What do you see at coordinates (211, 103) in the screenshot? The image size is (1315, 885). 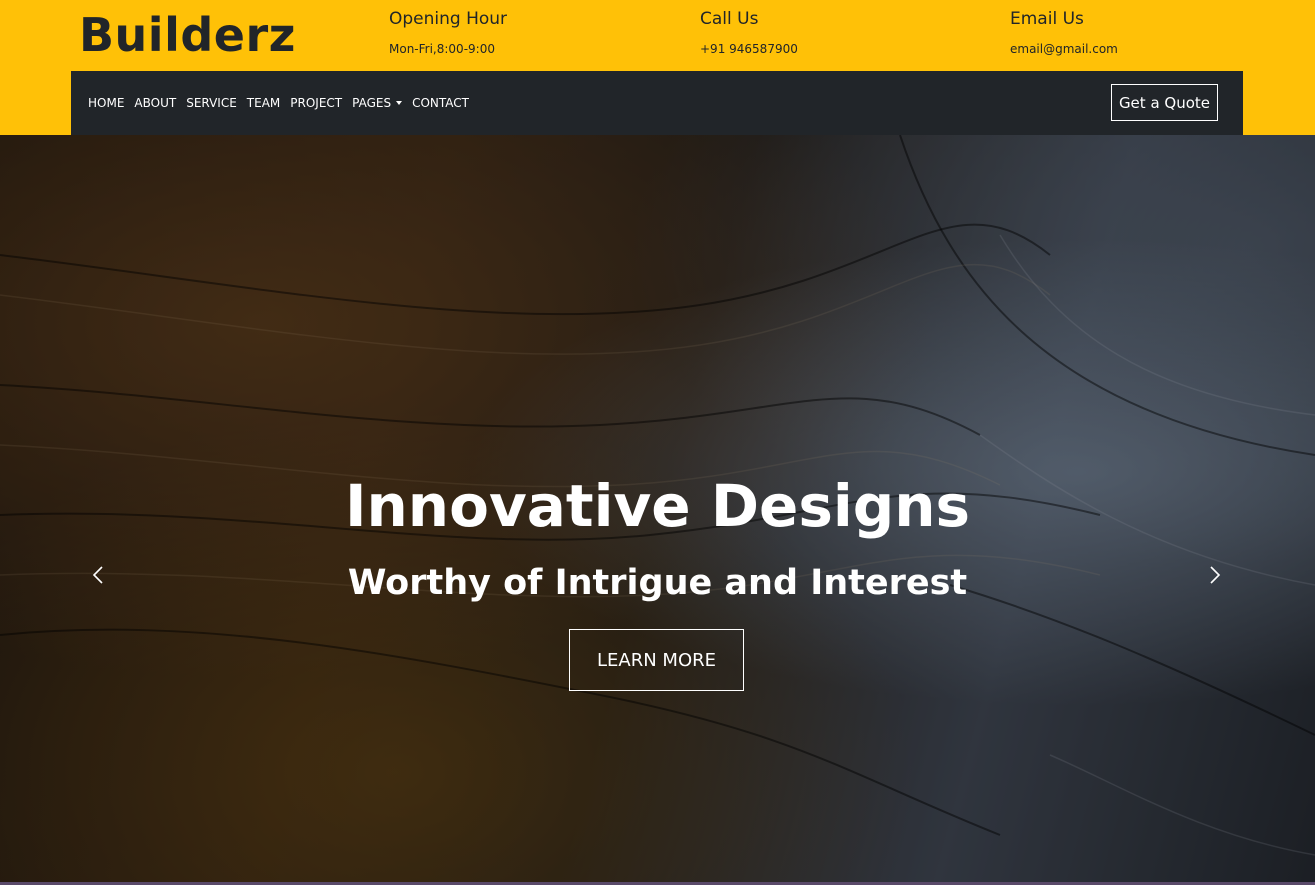 I see `nav-item-service: SERVICE` at bounding box center [211, 103].